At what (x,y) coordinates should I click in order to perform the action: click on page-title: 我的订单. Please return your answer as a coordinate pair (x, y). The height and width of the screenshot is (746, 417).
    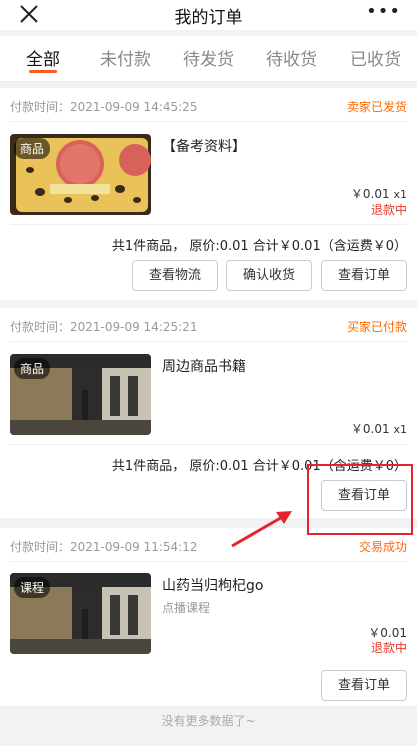
    Looking at the image, I should click on (208, 18).